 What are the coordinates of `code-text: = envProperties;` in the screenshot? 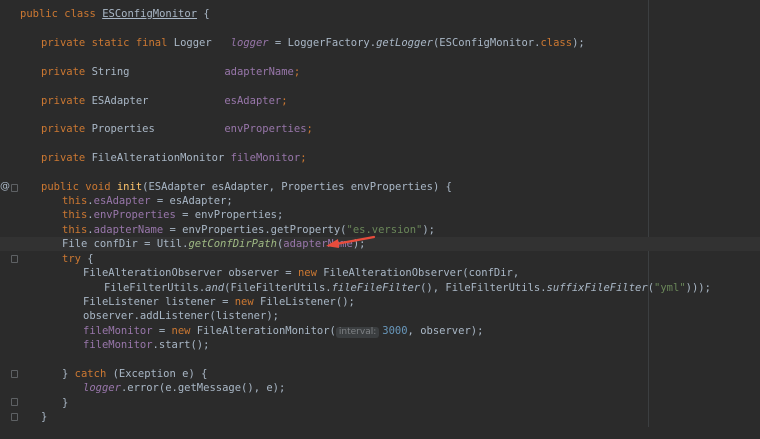 It's located at (229, 215).